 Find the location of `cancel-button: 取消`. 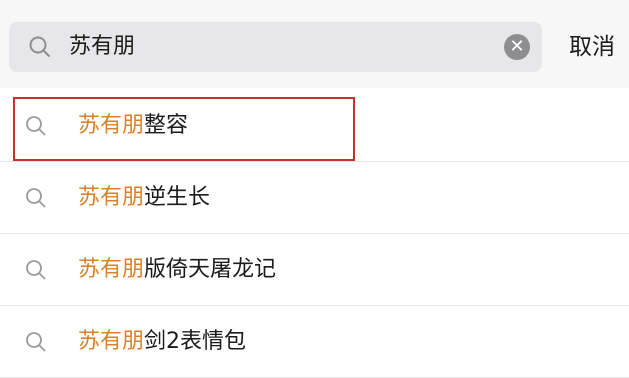

cancel-button: 取消 is located at coordinates (592, 47).